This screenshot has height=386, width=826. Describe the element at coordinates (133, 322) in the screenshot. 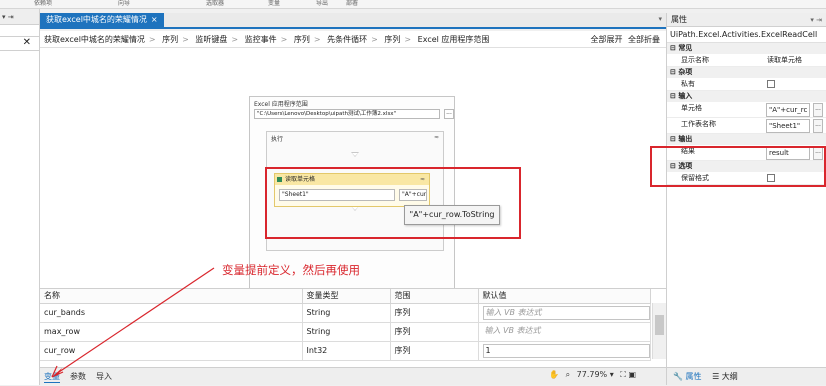

I see `annotation-arrow` at that location.